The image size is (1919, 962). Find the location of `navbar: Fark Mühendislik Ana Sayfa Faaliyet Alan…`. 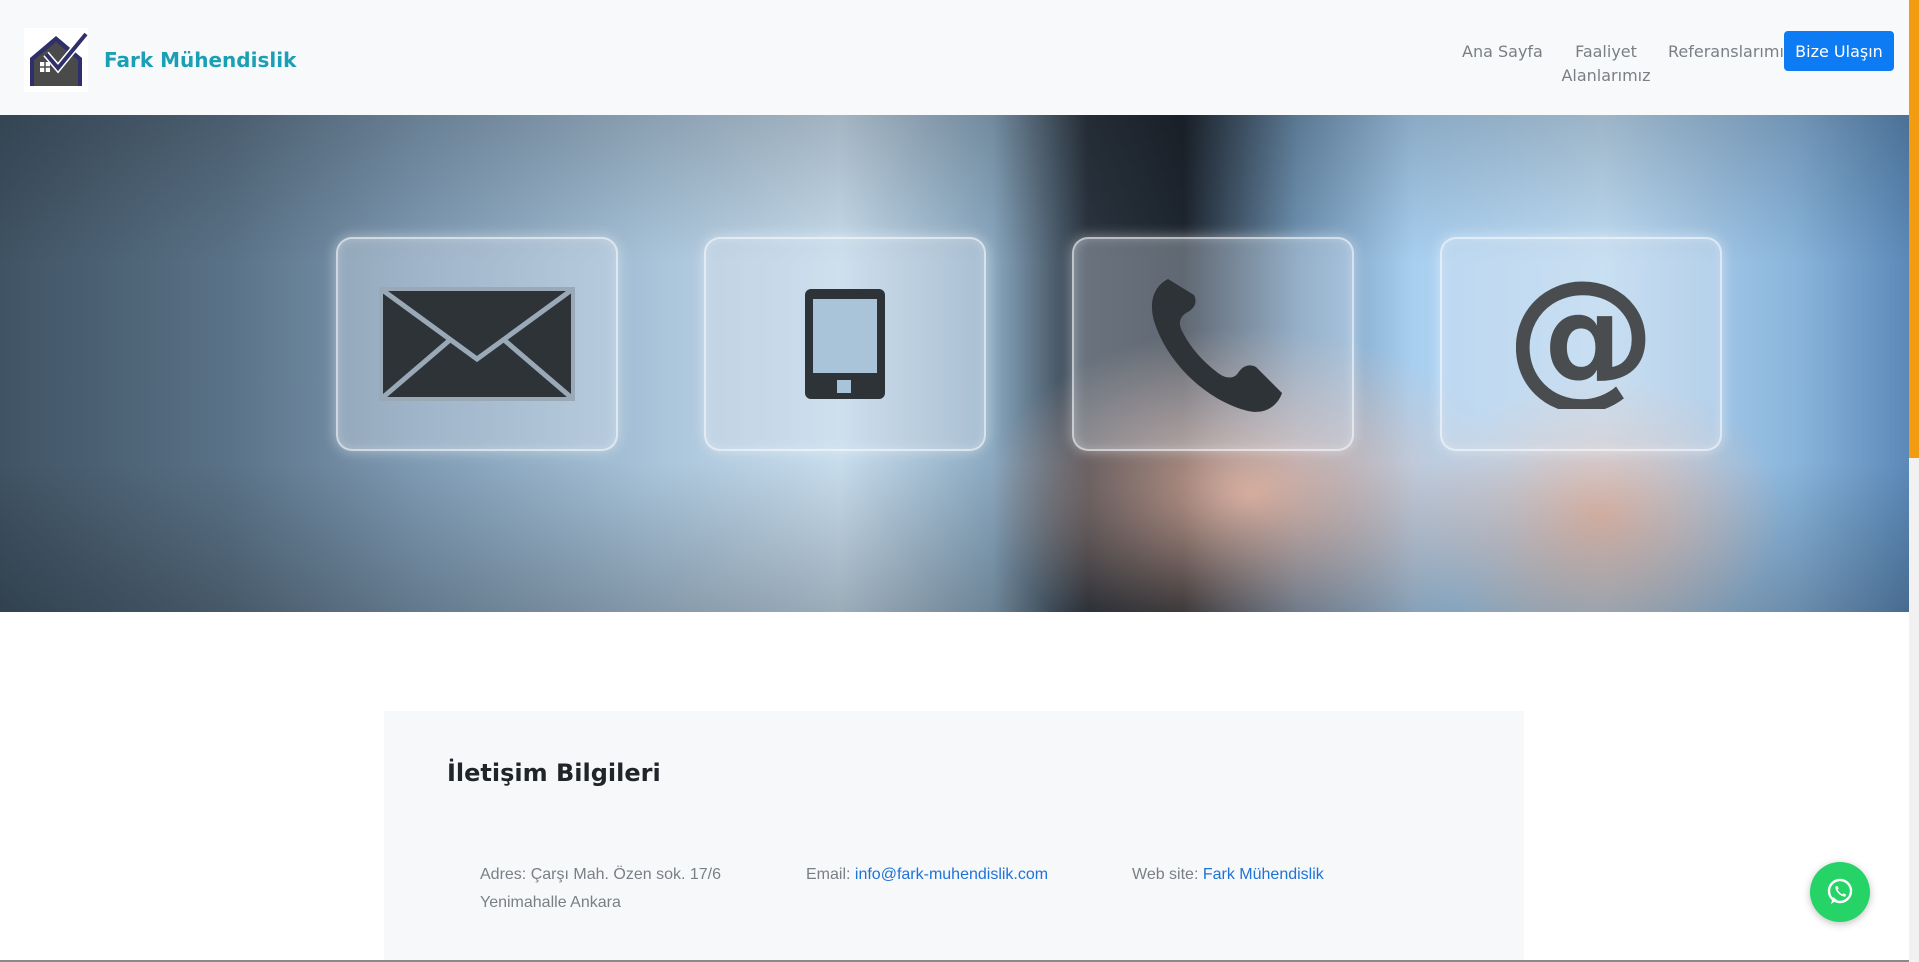

navbar: Fark Mühendislik Ana Sayfa Faaliyet Alan… is located at coordinates (954, 57).